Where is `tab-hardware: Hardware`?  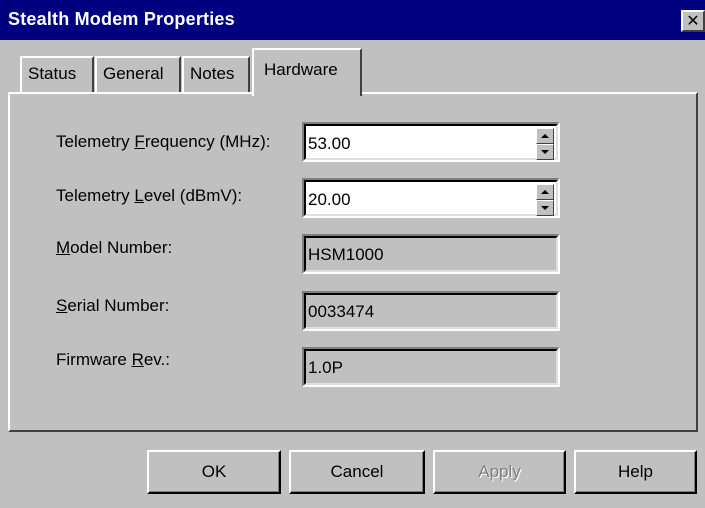 tab-hardware: Hardware is located at coordinates (307, 72).